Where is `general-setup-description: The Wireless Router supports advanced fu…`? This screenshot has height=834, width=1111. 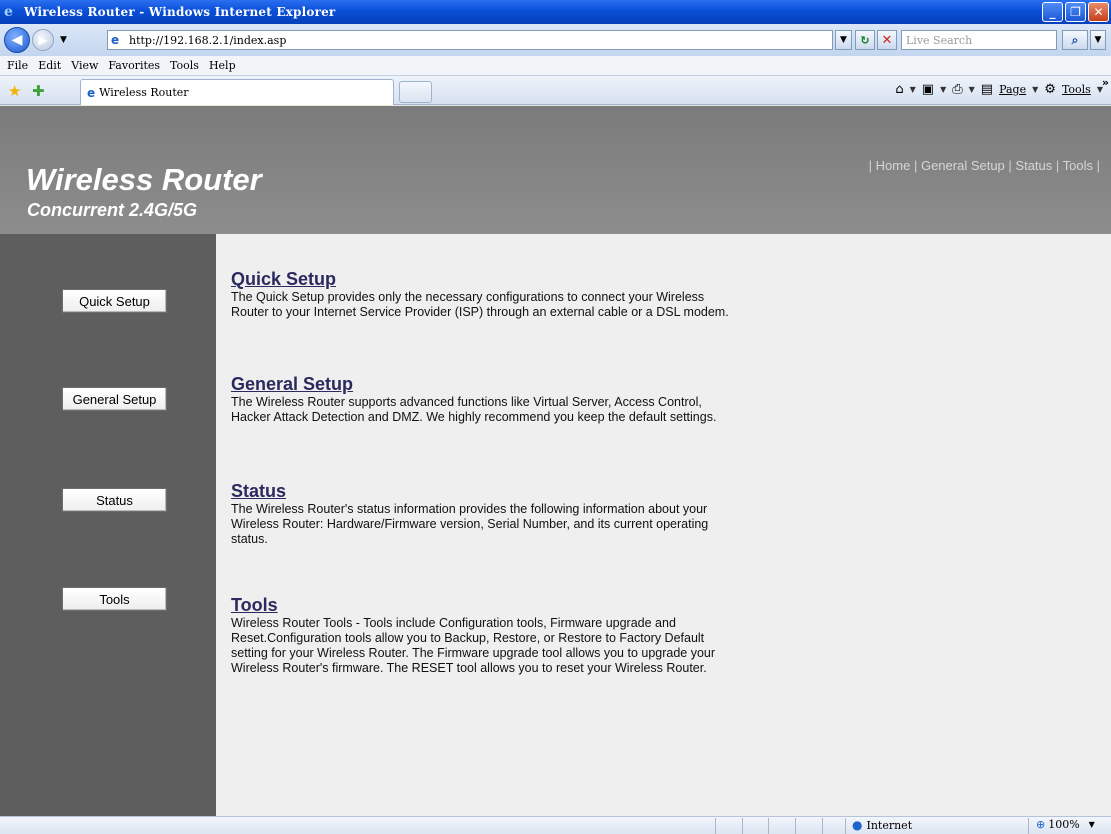
general-setup-description: The Wireless Router supports advanced fu… is located at coordinates (474, 409).